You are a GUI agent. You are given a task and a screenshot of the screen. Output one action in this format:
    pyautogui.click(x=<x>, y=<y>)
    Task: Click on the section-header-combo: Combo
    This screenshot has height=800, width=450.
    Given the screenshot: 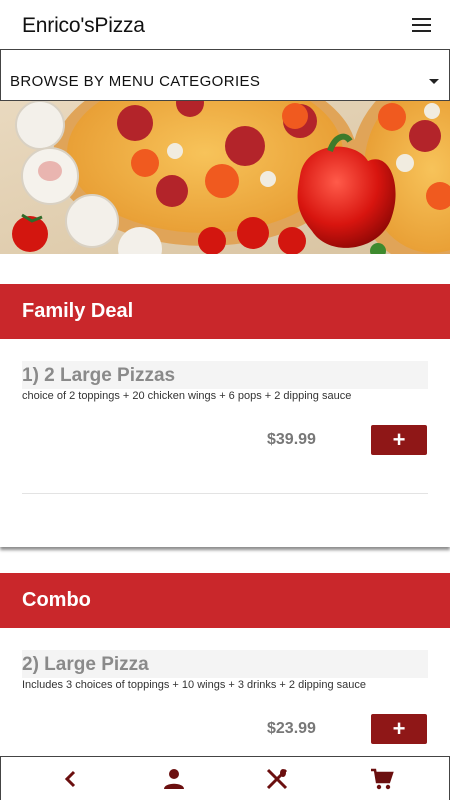 What is the action you would take?
    pyautogui.click(x=225, y=600)
    